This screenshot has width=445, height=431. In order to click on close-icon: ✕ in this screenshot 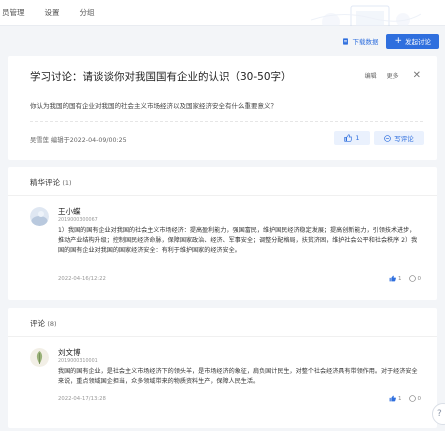, I will do `click(417, 75)`.